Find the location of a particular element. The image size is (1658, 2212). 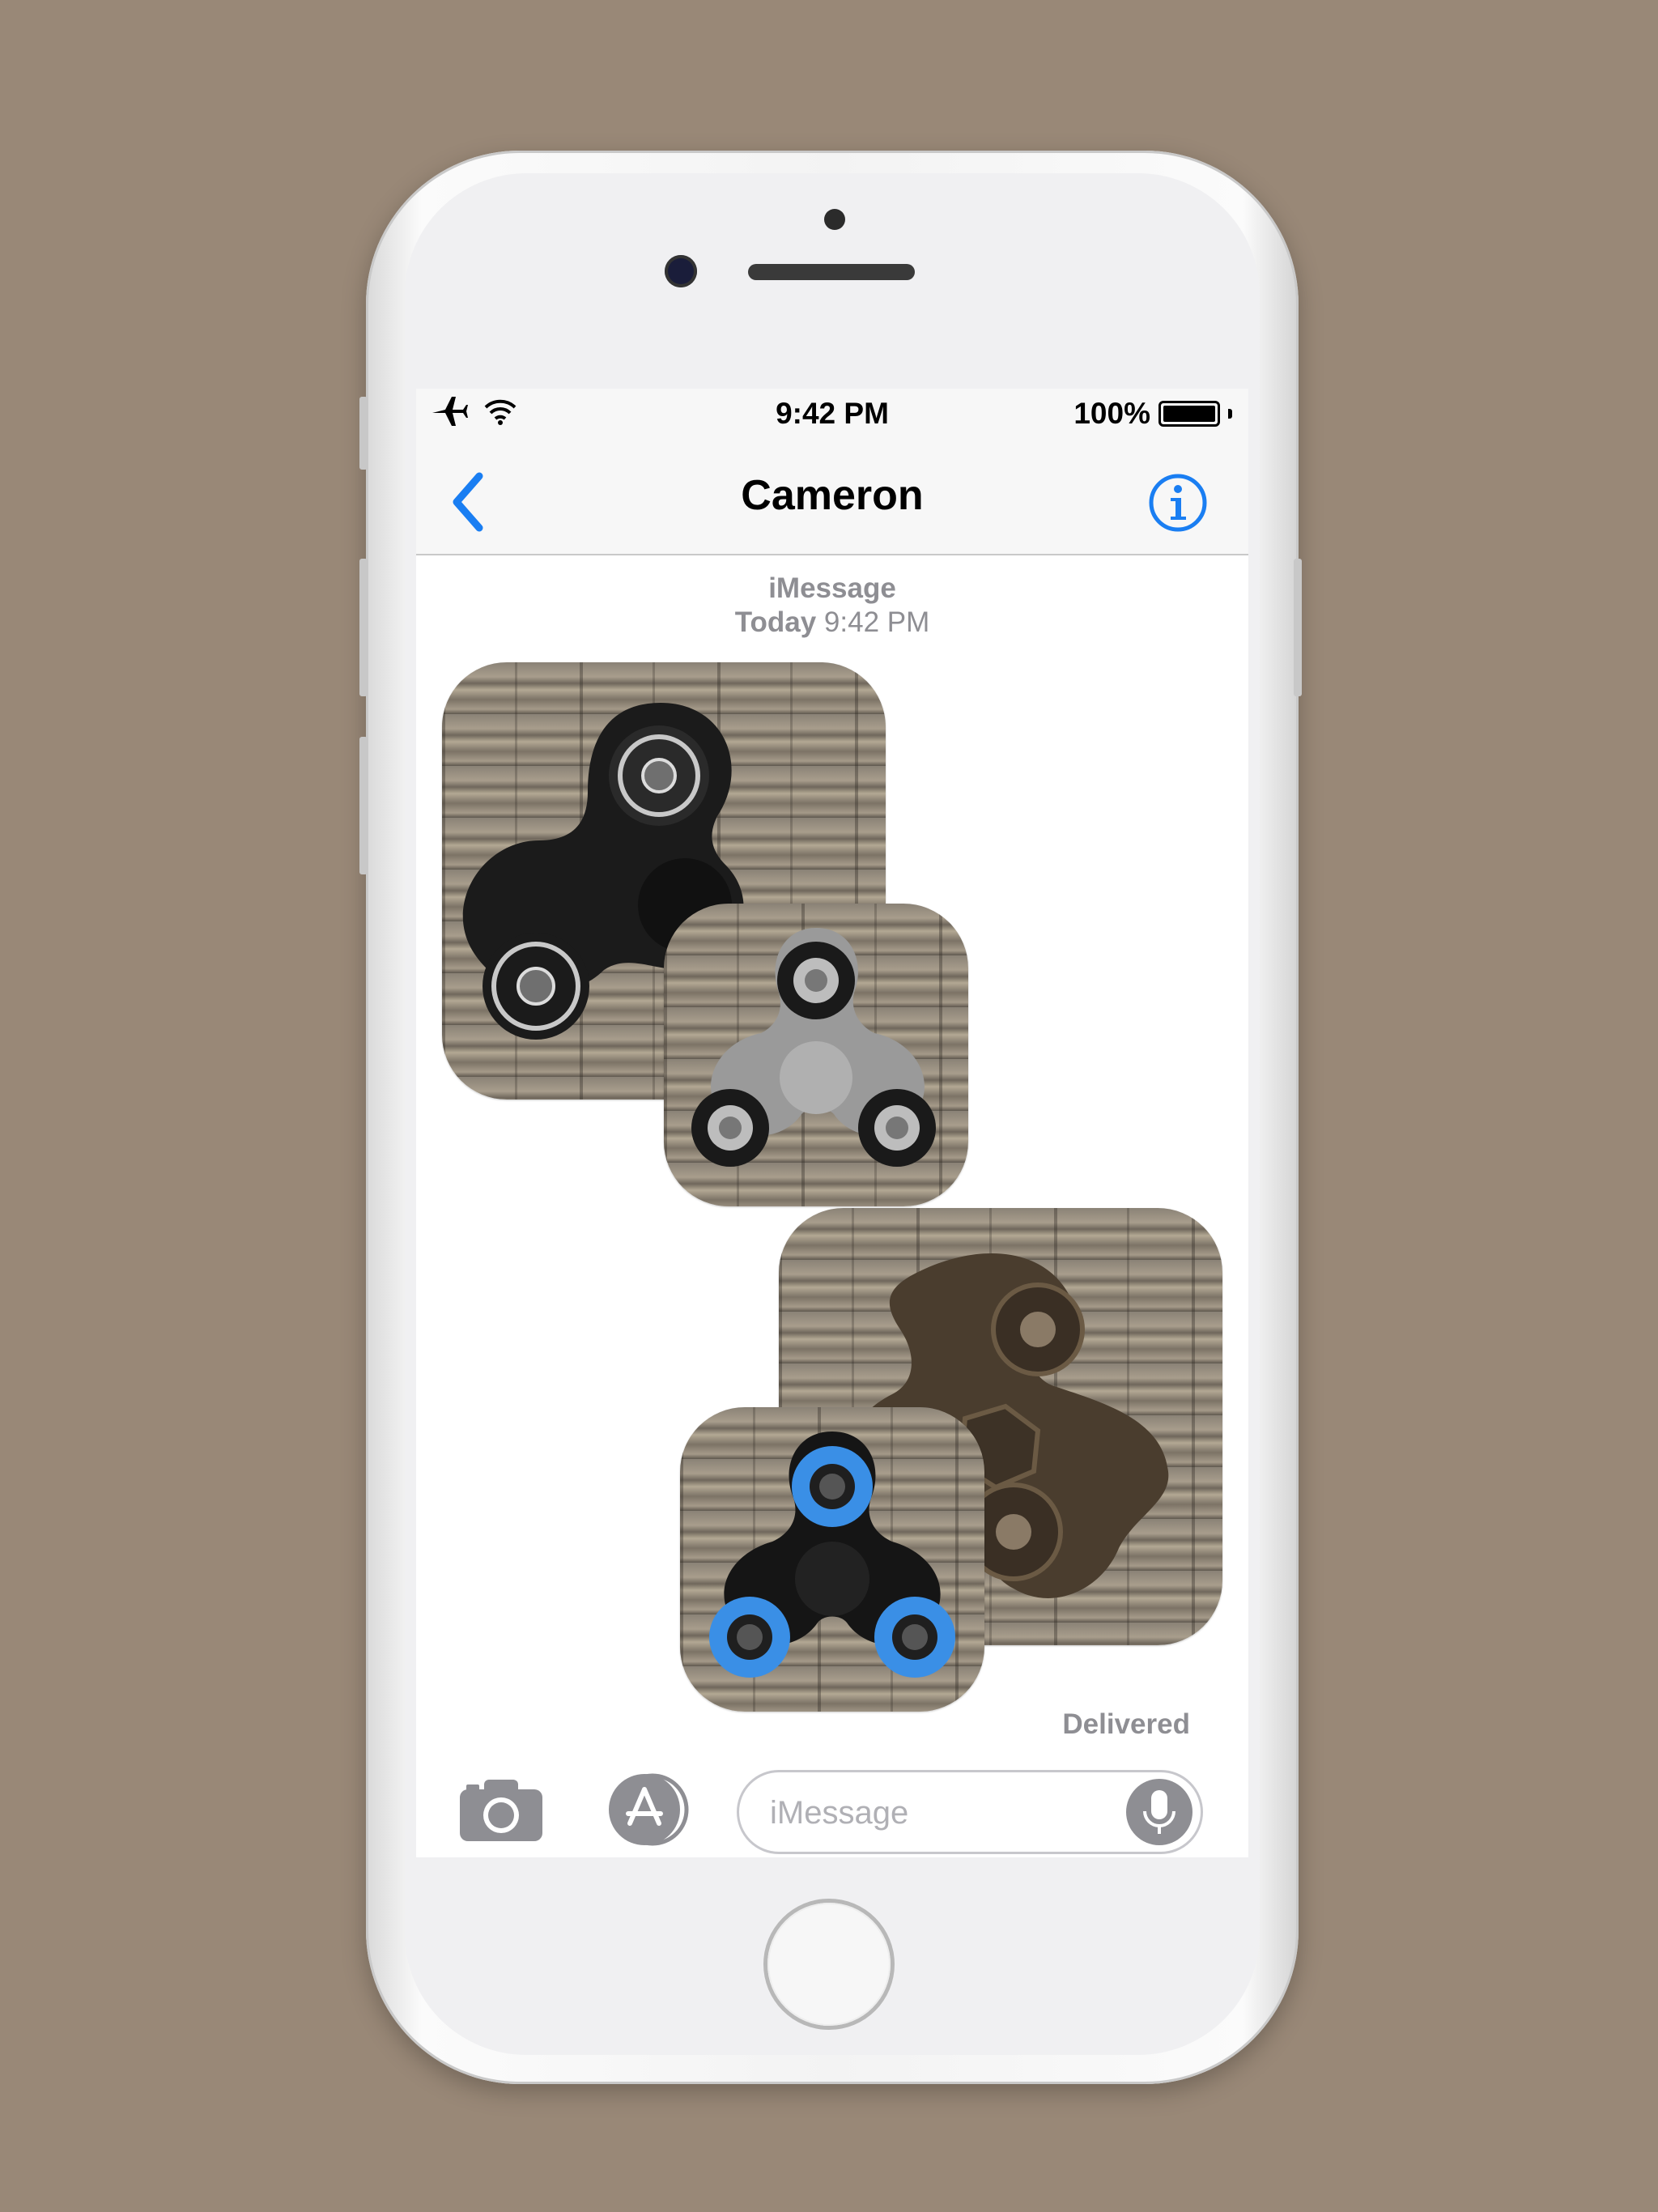

blue-fidget-spinner-sticker is located at coordinates (832, 1560).